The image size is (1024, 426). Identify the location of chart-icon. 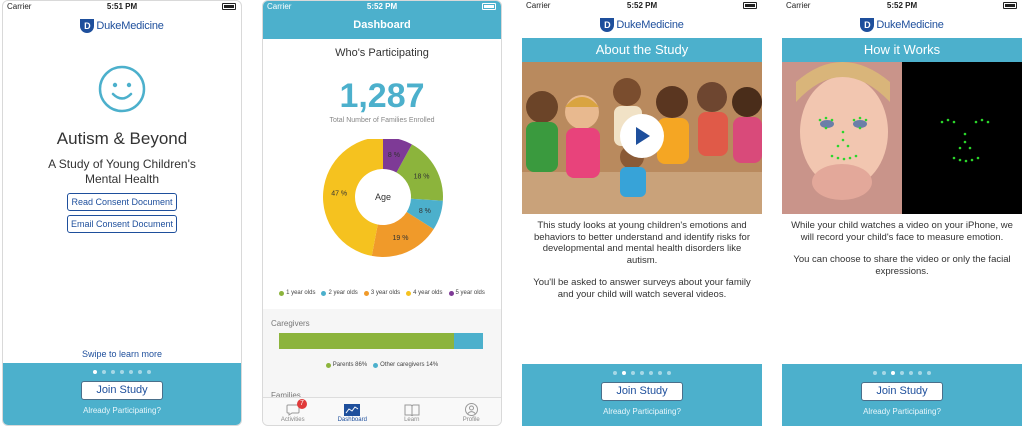
(352, 410).